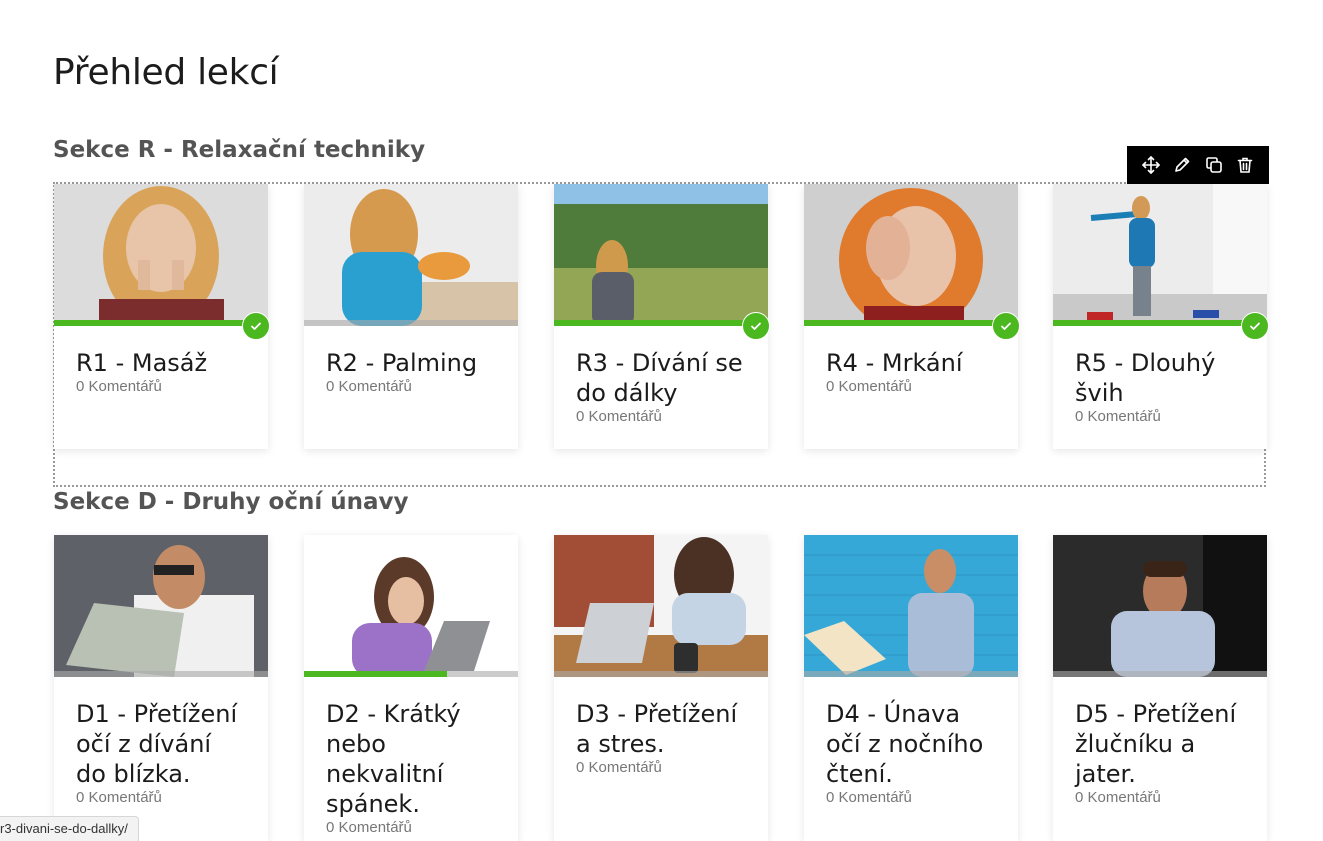 The width and height of the screenshot is (1323, 841). I want to click on lesson-card-r1: R1 - Masáž 0 Komentářů, so click(162, 316).